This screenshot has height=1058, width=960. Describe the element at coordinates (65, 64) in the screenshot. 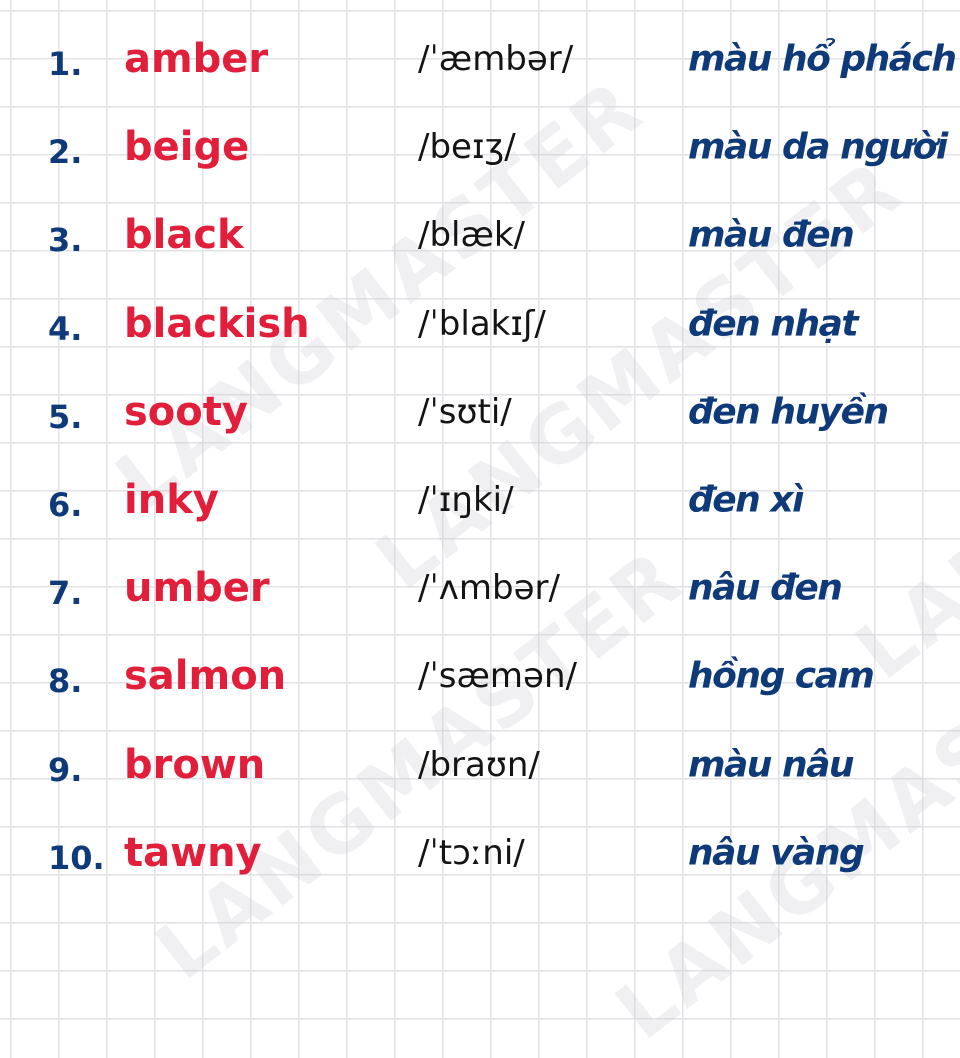

I see `row-number: 1.` at that location.